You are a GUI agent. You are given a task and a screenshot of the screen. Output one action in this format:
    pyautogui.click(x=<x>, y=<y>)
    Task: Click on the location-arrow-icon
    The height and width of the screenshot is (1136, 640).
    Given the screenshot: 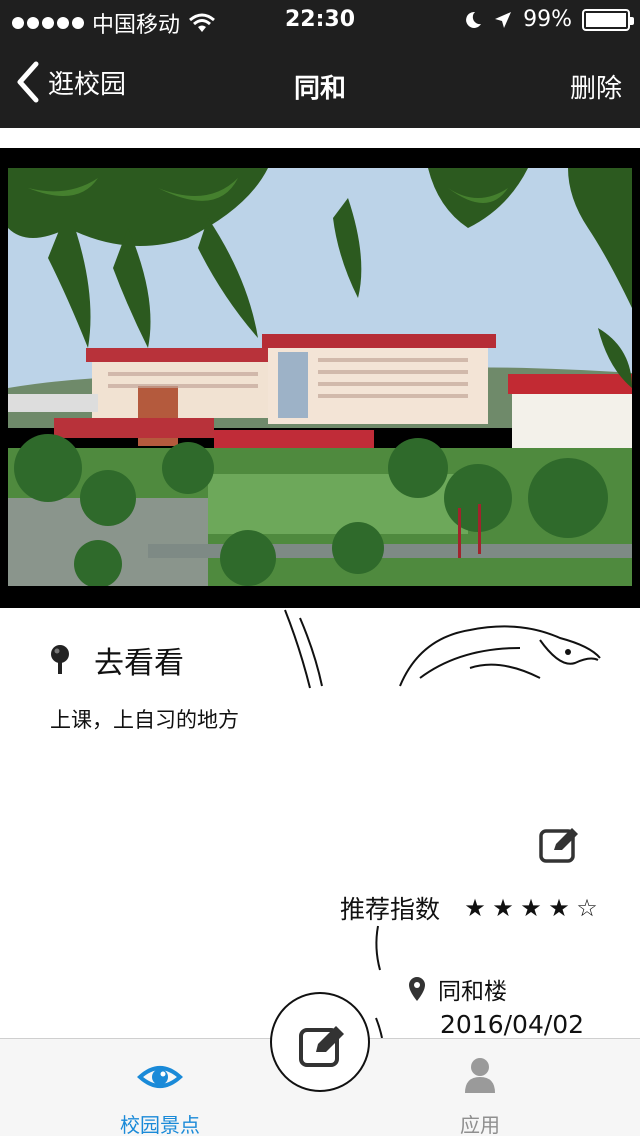 What is the action you would take?
    pyautogui.click(x=503, y=19)
    